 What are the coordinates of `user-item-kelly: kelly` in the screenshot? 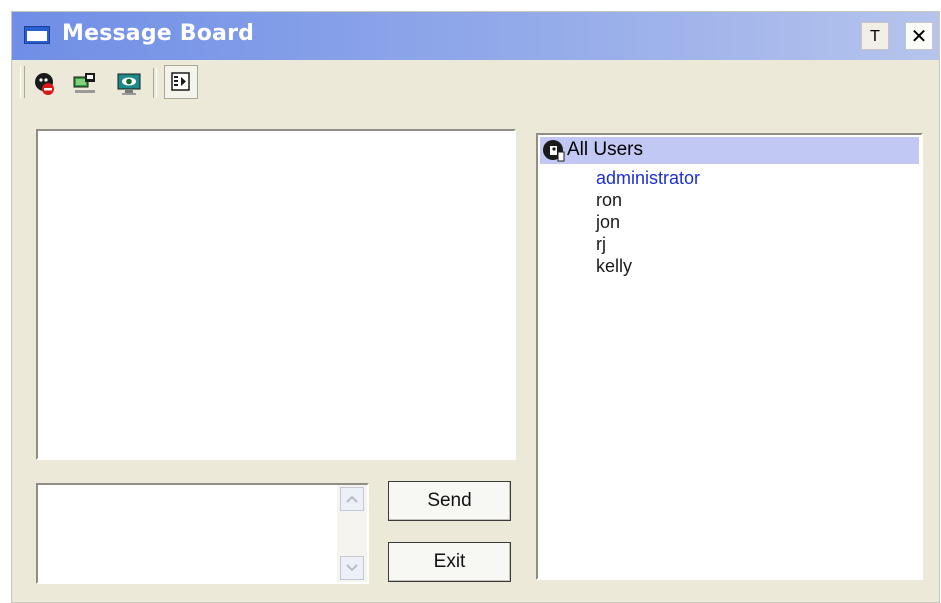 It's located at (648, 266).